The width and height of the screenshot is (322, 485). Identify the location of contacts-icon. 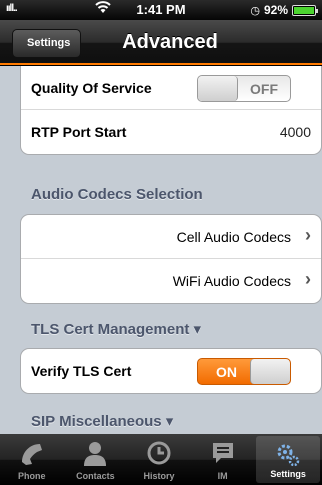
(96, 453).